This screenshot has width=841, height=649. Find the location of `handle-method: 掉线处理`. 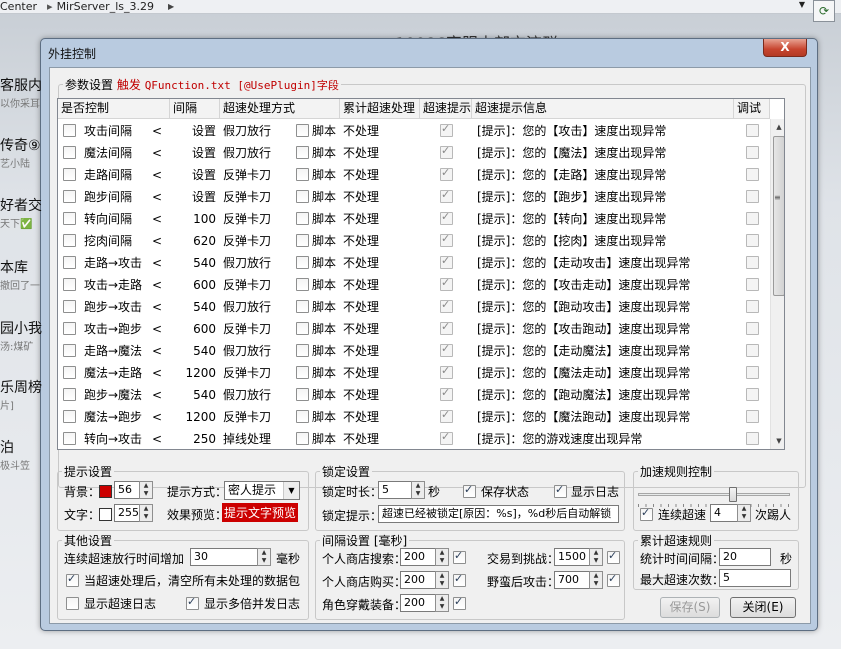

handle-method: 掉线处理 is located at coordinates (258, 438).